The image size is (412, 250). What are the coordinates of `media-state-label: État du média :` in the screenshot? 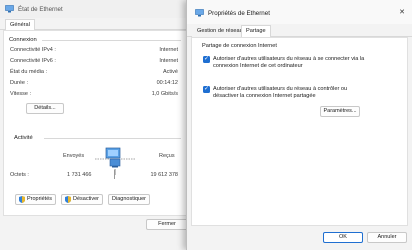 It's located at (28, 72).